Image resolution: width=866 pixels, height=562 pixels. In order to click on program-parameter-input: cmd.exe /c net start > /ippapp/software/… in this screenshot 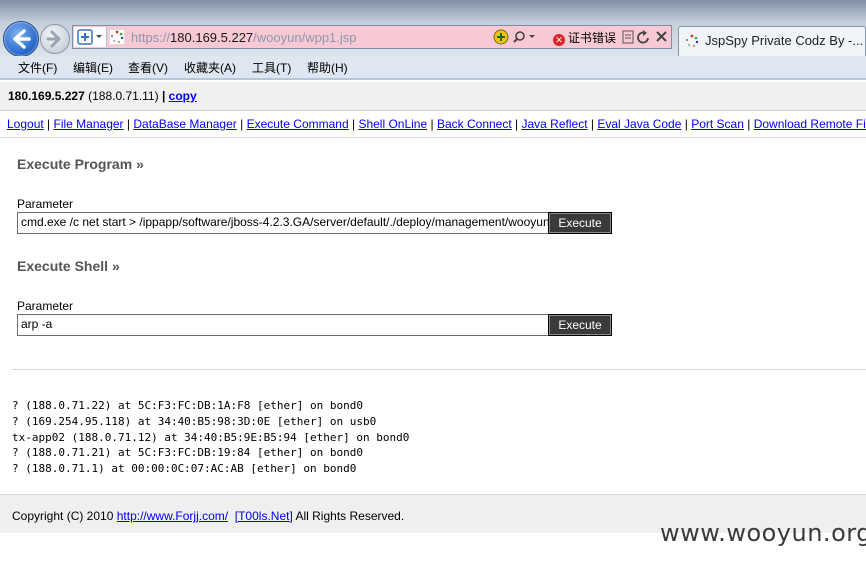, I will do `click(283, 223)`.